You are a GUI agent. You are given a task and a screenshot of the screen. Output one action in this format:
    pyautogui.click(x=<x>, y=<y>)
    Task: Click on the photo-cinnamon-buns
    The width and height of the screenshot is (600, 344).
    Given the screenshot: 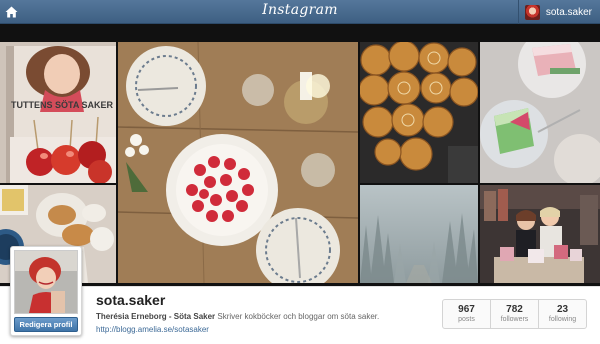 What is the action you would take?
    pyautogui.click(x=419, y=112)
    